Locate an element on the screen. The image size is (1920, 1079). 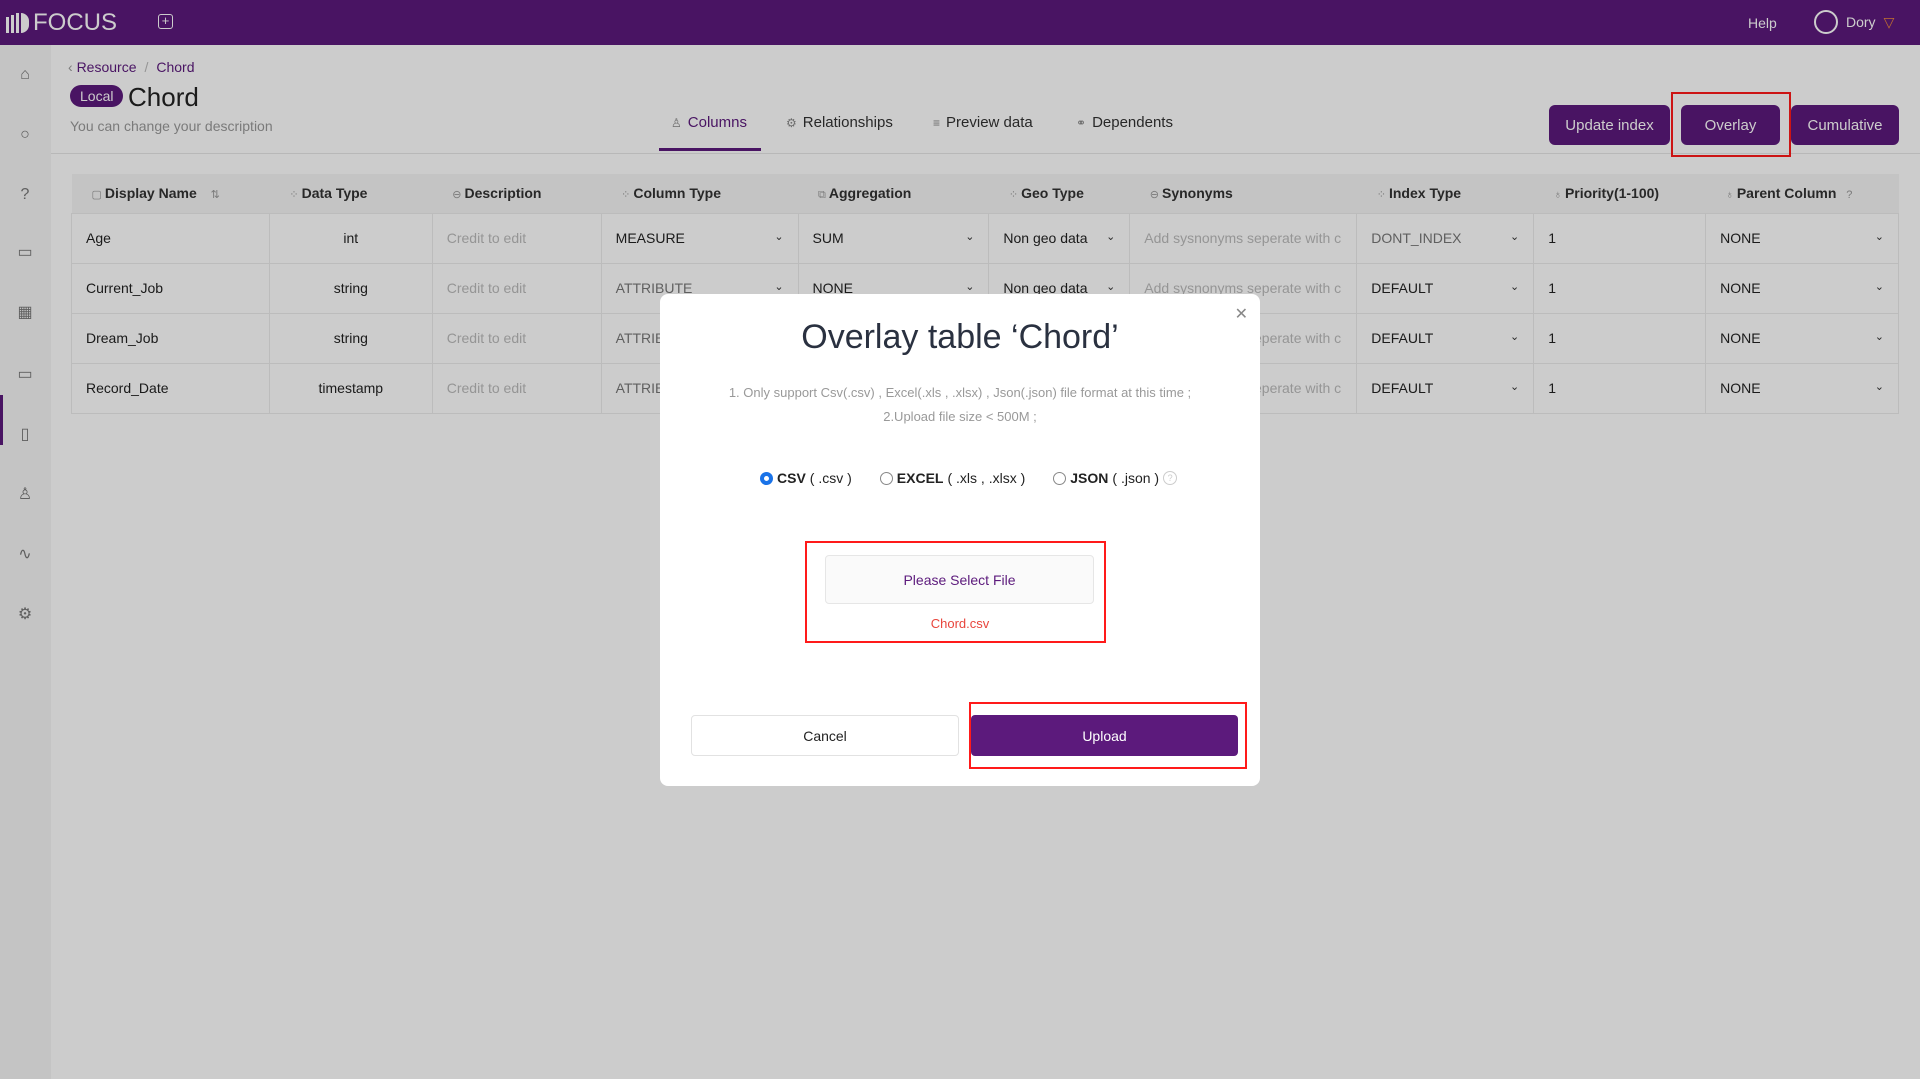
cancel-button: Cancel is located at coordinates (825, 735).